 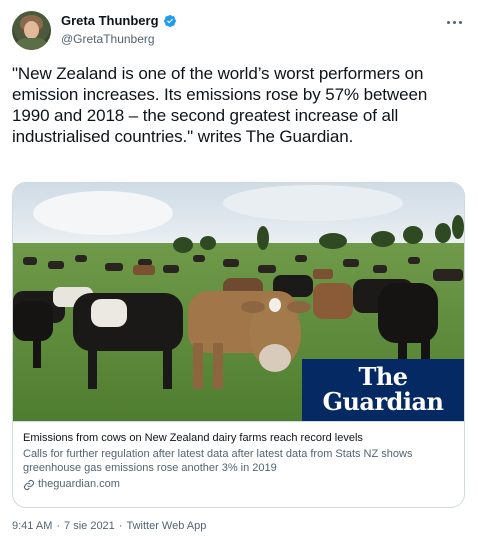 I want to click on more-options-button, so click(x=454, y=22).